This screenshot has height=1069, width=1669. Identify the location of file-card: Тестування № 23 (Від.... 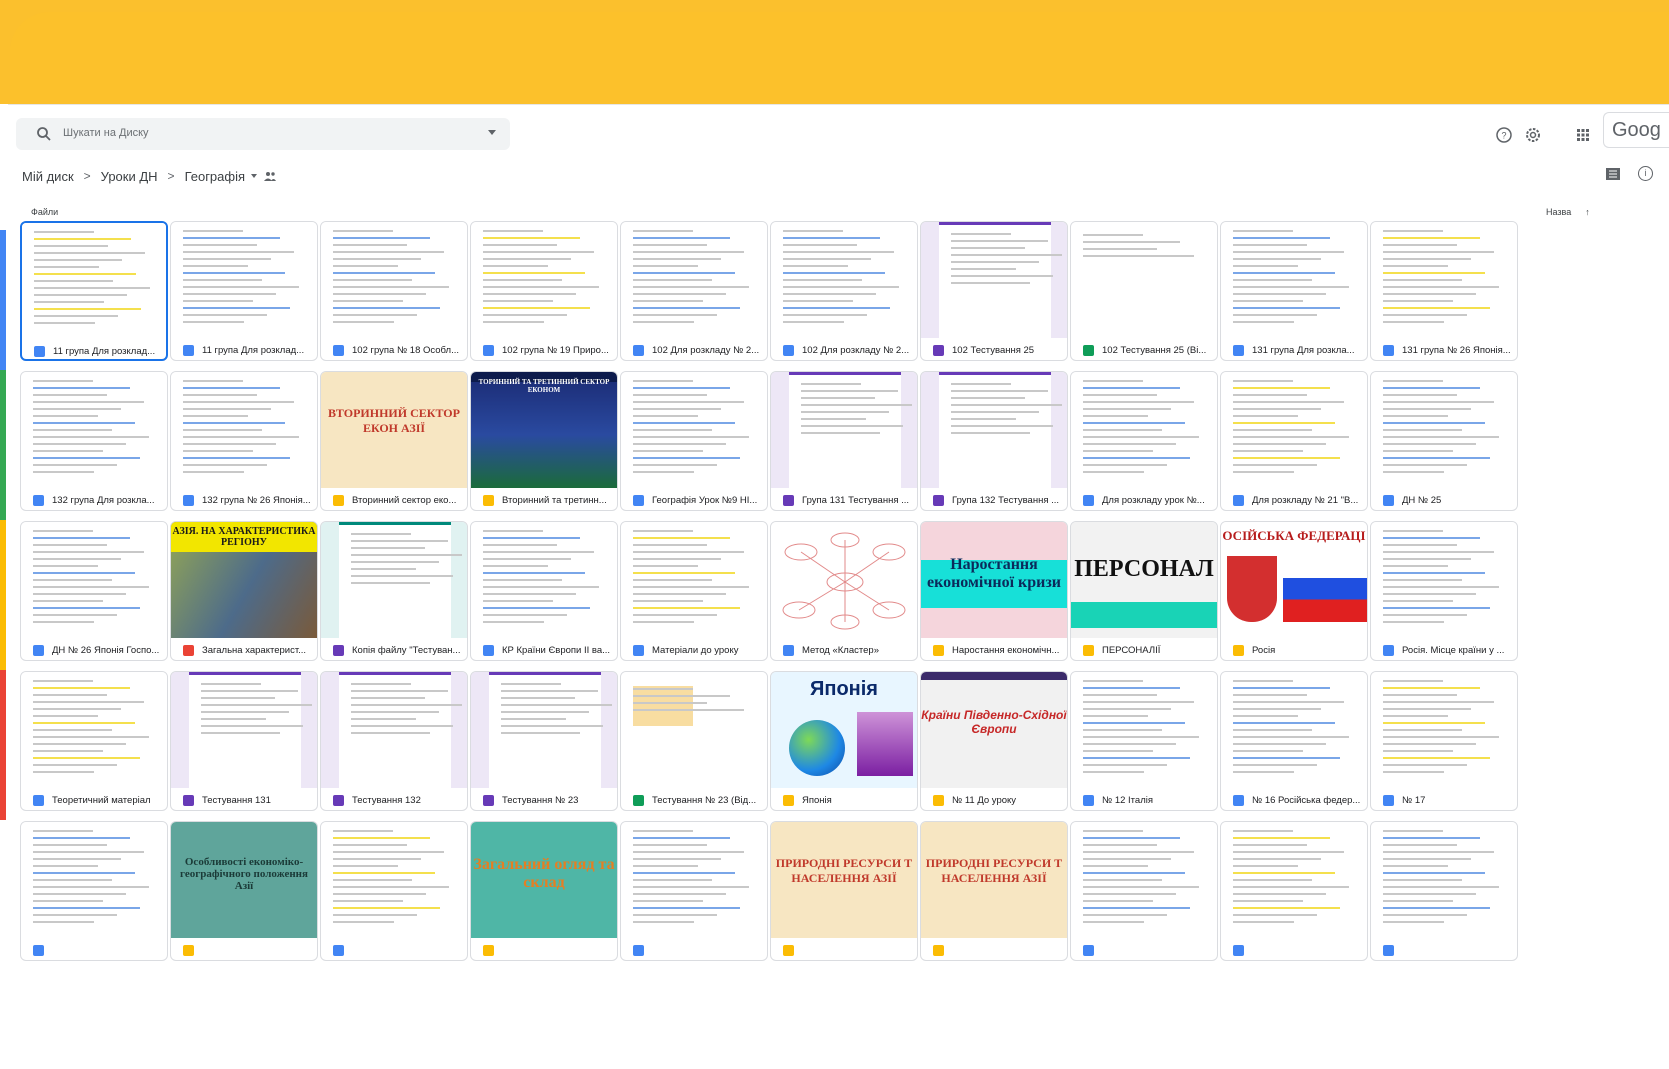
(694, 741).